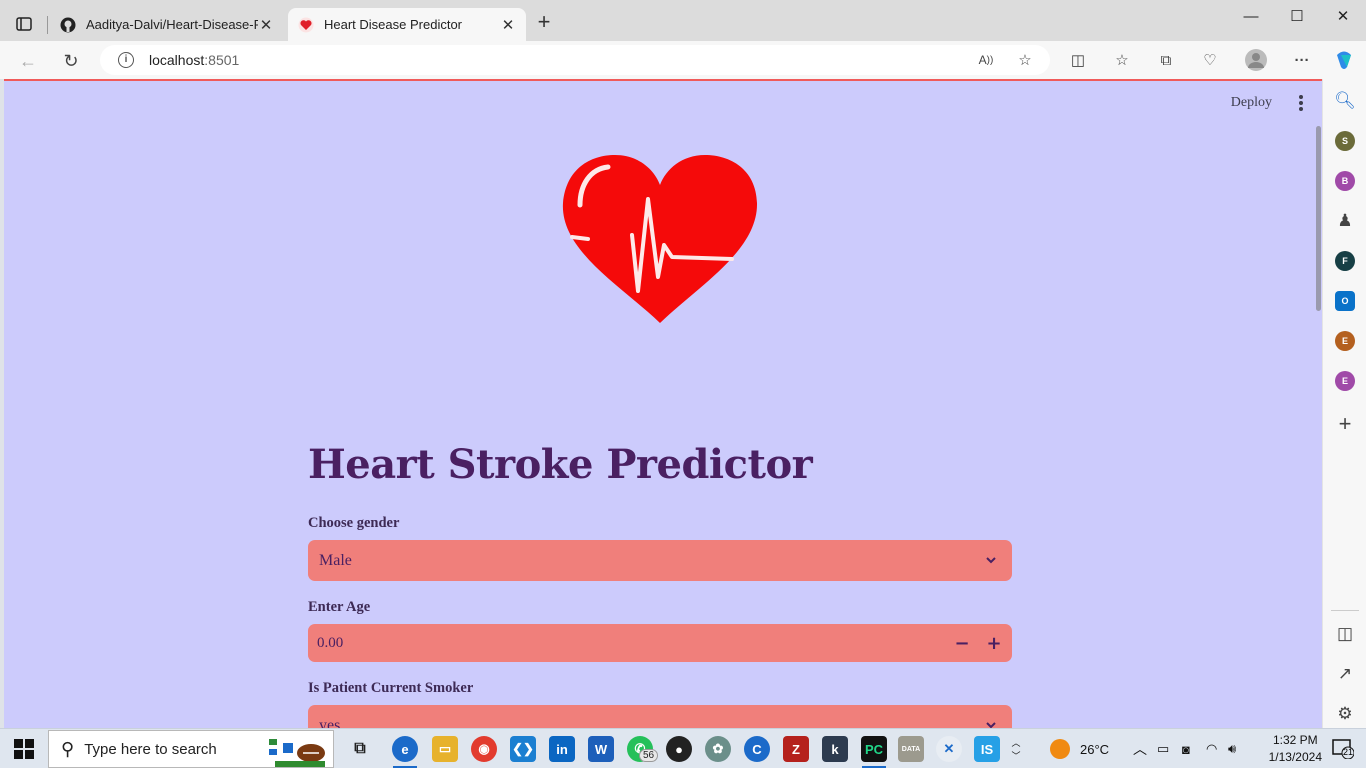 This screenshot has width=1366, height=768. What do you see at coordinates (1166, 60) in the screenshot?
I see `collections-icon: ⧉` at bounding box center [1166, 60].